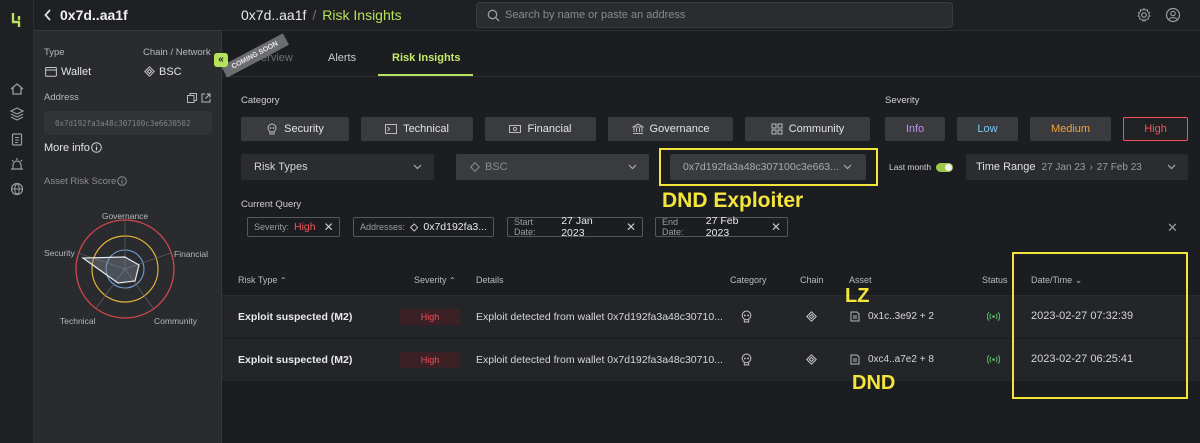 The height and width of the screenshot is (443, 1200). Describe the element at coordinates (915, 129) in the screenshot. I see `severity-info-button: Info` at that location.